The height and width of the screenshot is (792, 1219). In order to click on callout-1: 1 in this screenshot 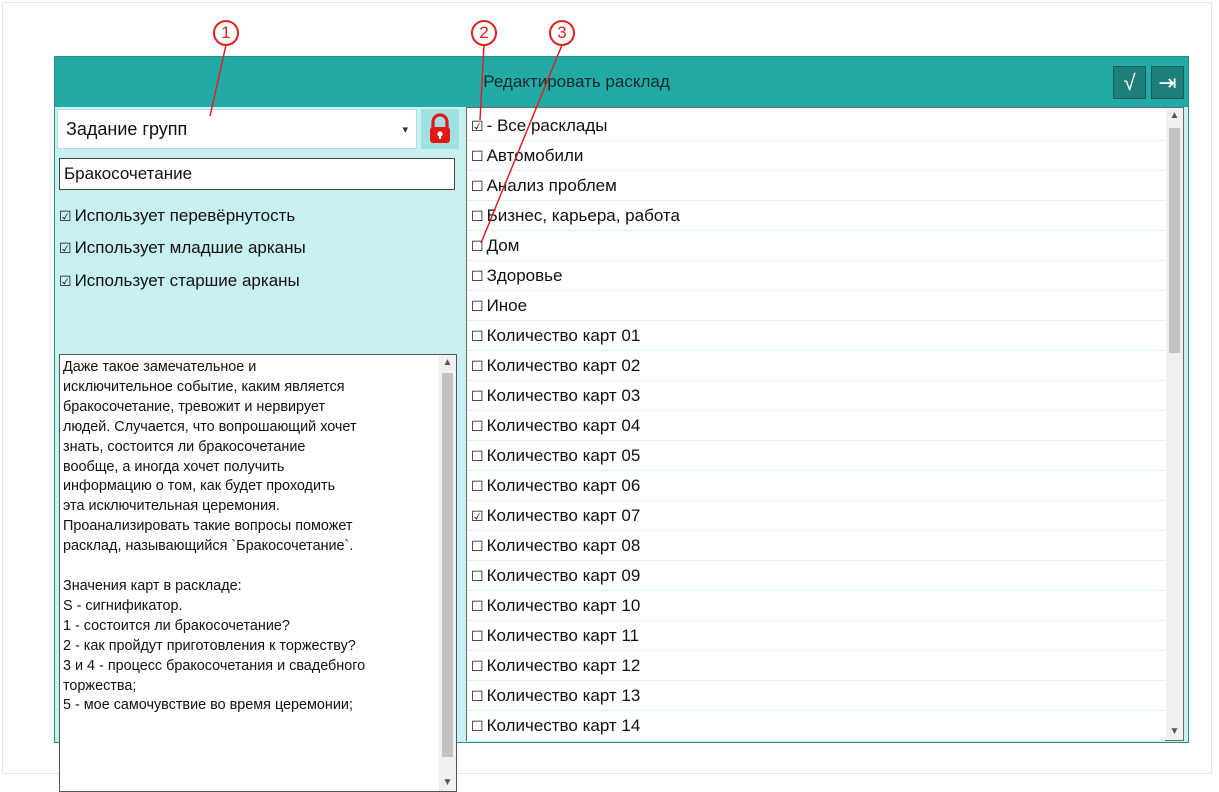, I will do `click(226, 33)`.